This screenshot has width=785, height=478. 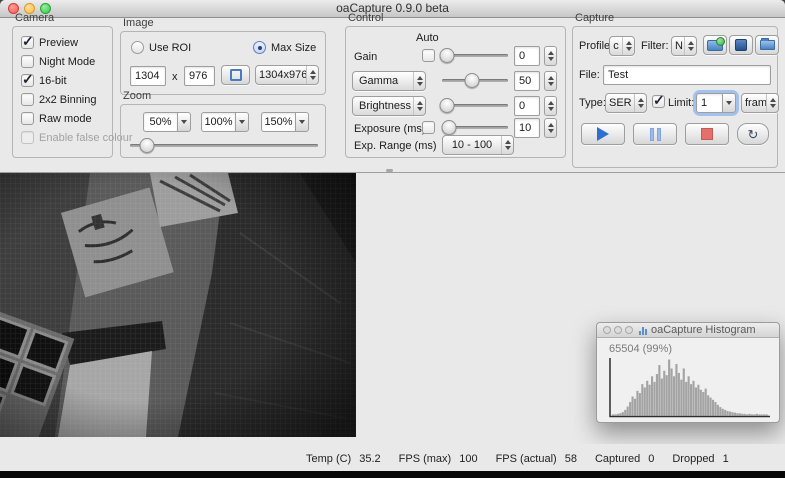 I want to click on exposure-stepper, so click(x=550, y=128).